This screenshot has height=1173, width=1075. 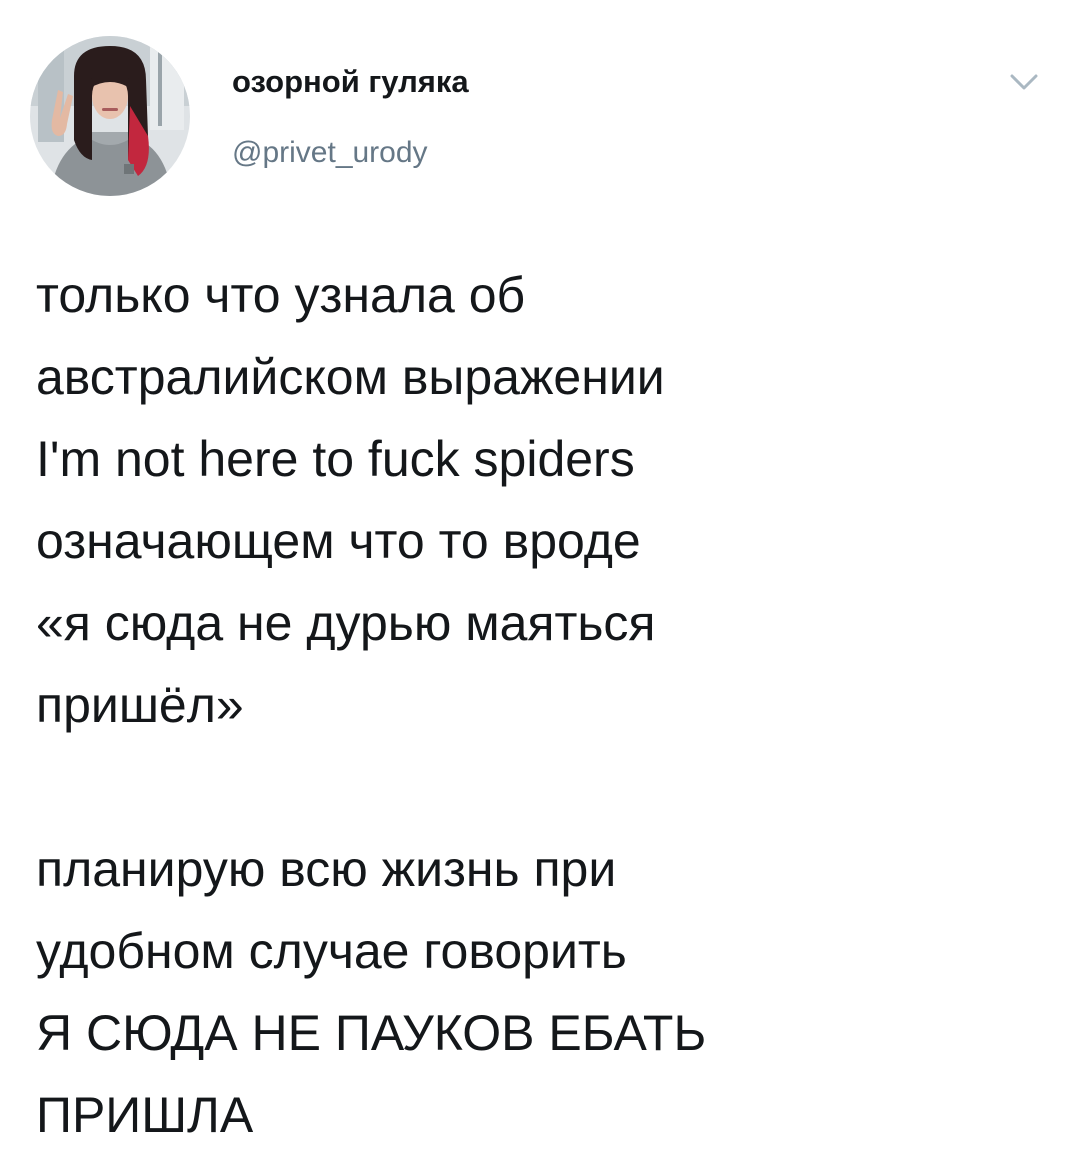 What do you see at coordinates (335, 459) in the screenshot?
I see `tweet-text-line: I'm not here to fuck spiders` at bounding box center [335, 459].